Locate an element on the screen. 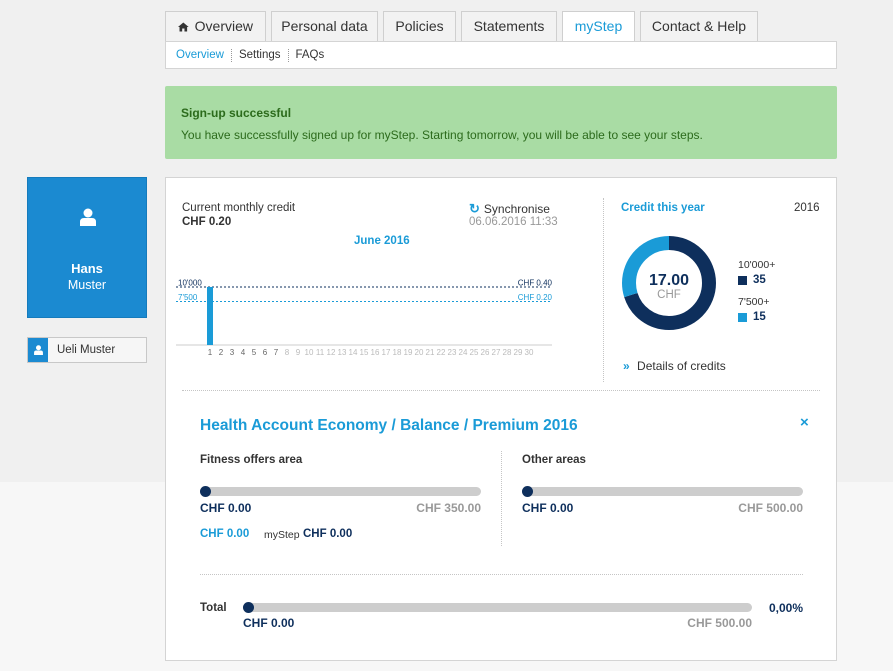 This screenshot has height=671, width=893. tab-statements: Statements is located at coordinates (509, 26).